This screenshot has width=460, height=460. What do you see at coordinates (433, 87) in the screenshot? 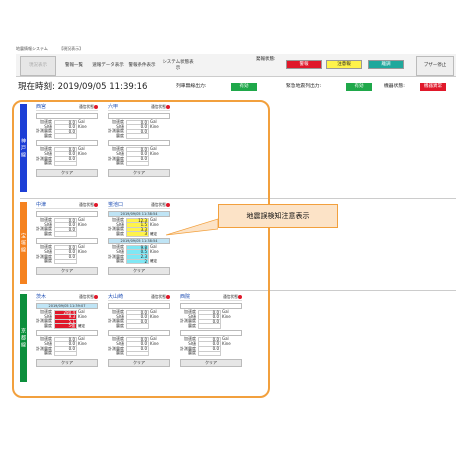
I see `status-value-2: 機器異常` at bounding box center [433, 87].